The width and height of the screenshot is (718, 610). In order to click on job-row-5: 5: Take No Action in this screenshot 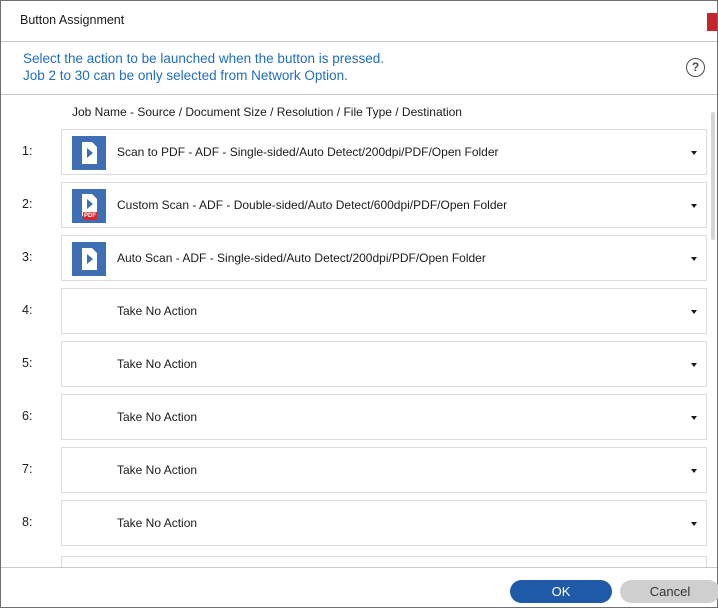, I will do `click(359, 364)`.